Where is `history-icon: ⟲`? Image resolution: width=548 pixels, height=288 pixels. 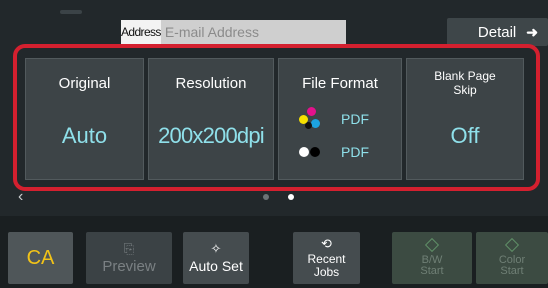 history-icon: ⟲ is located at coordinates (326, 243).